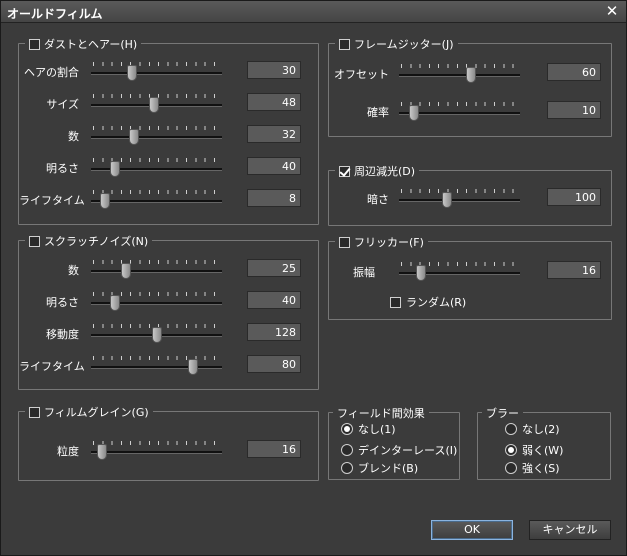 The width and height of the screenshot is (627, 556). Describe the element at coordinates (428, 302) in the screenshot. I see `random-option: ランダム(R)` at that location.